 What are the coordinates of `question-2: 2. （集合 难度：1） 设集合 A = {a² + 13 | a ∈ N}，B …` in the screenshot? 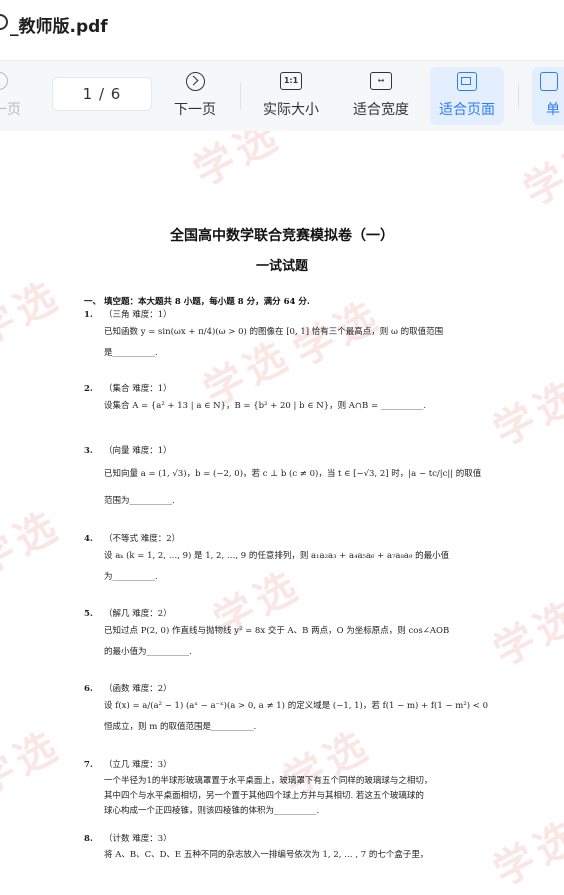 It's located at (294, 398).